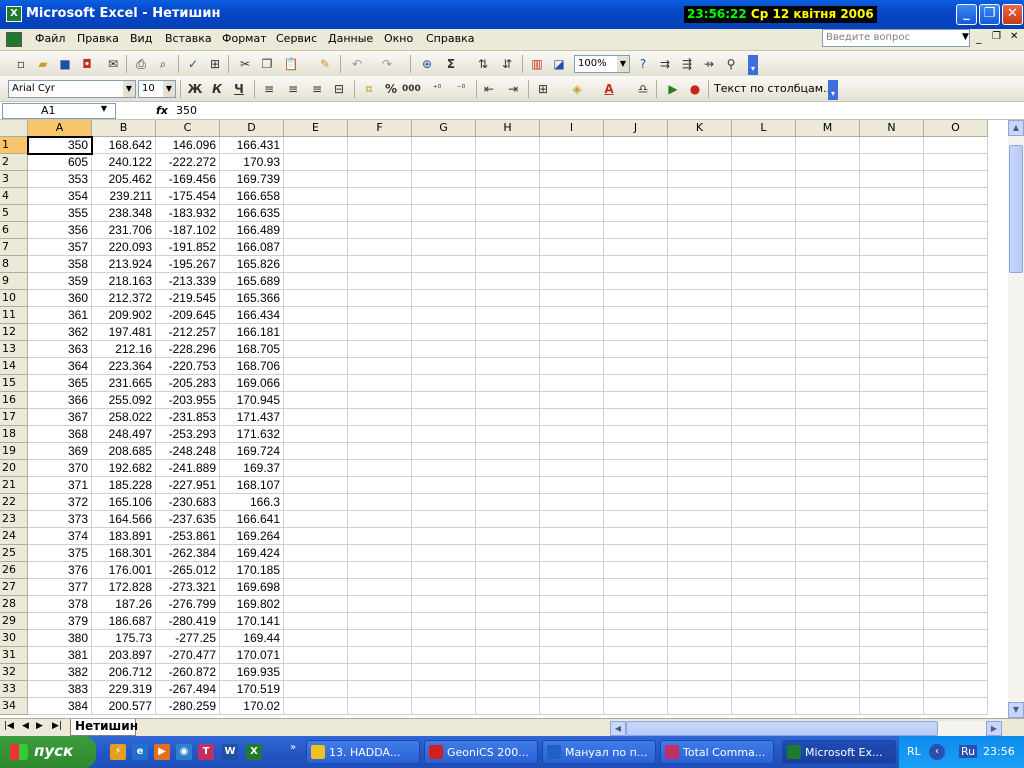  What do you see at coordinates (357, 64) in the screenshot?
I see `undo-icon: ↶` at bounding box center [357, 64].